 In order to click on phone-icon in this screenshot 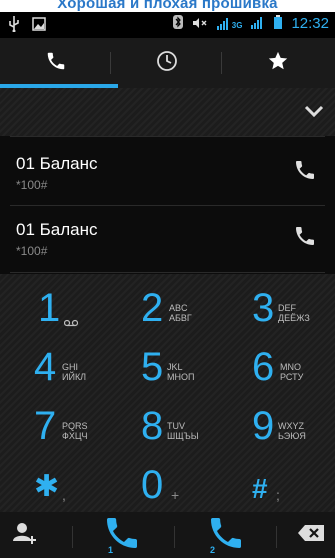, I will do `click(56, 63)`.